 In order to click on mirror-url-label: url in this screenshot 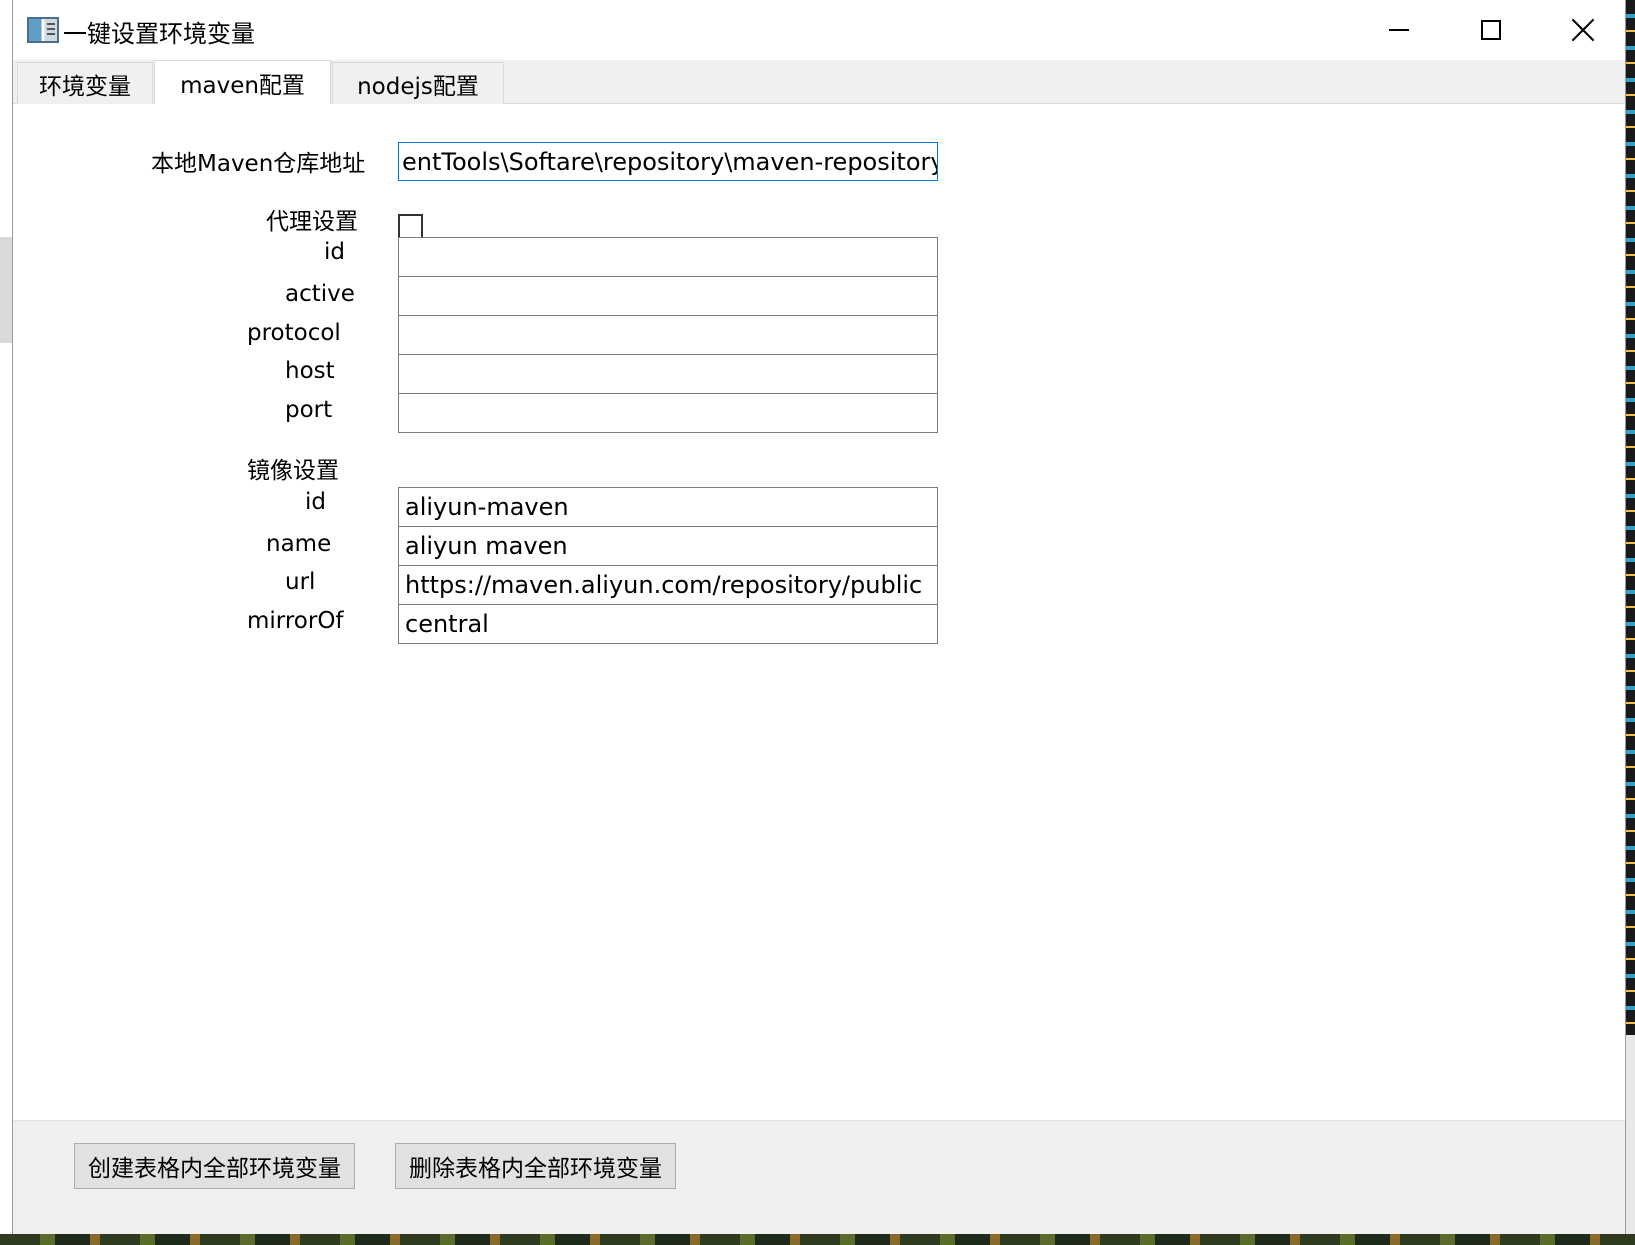, I will do `click(300, 582)`.